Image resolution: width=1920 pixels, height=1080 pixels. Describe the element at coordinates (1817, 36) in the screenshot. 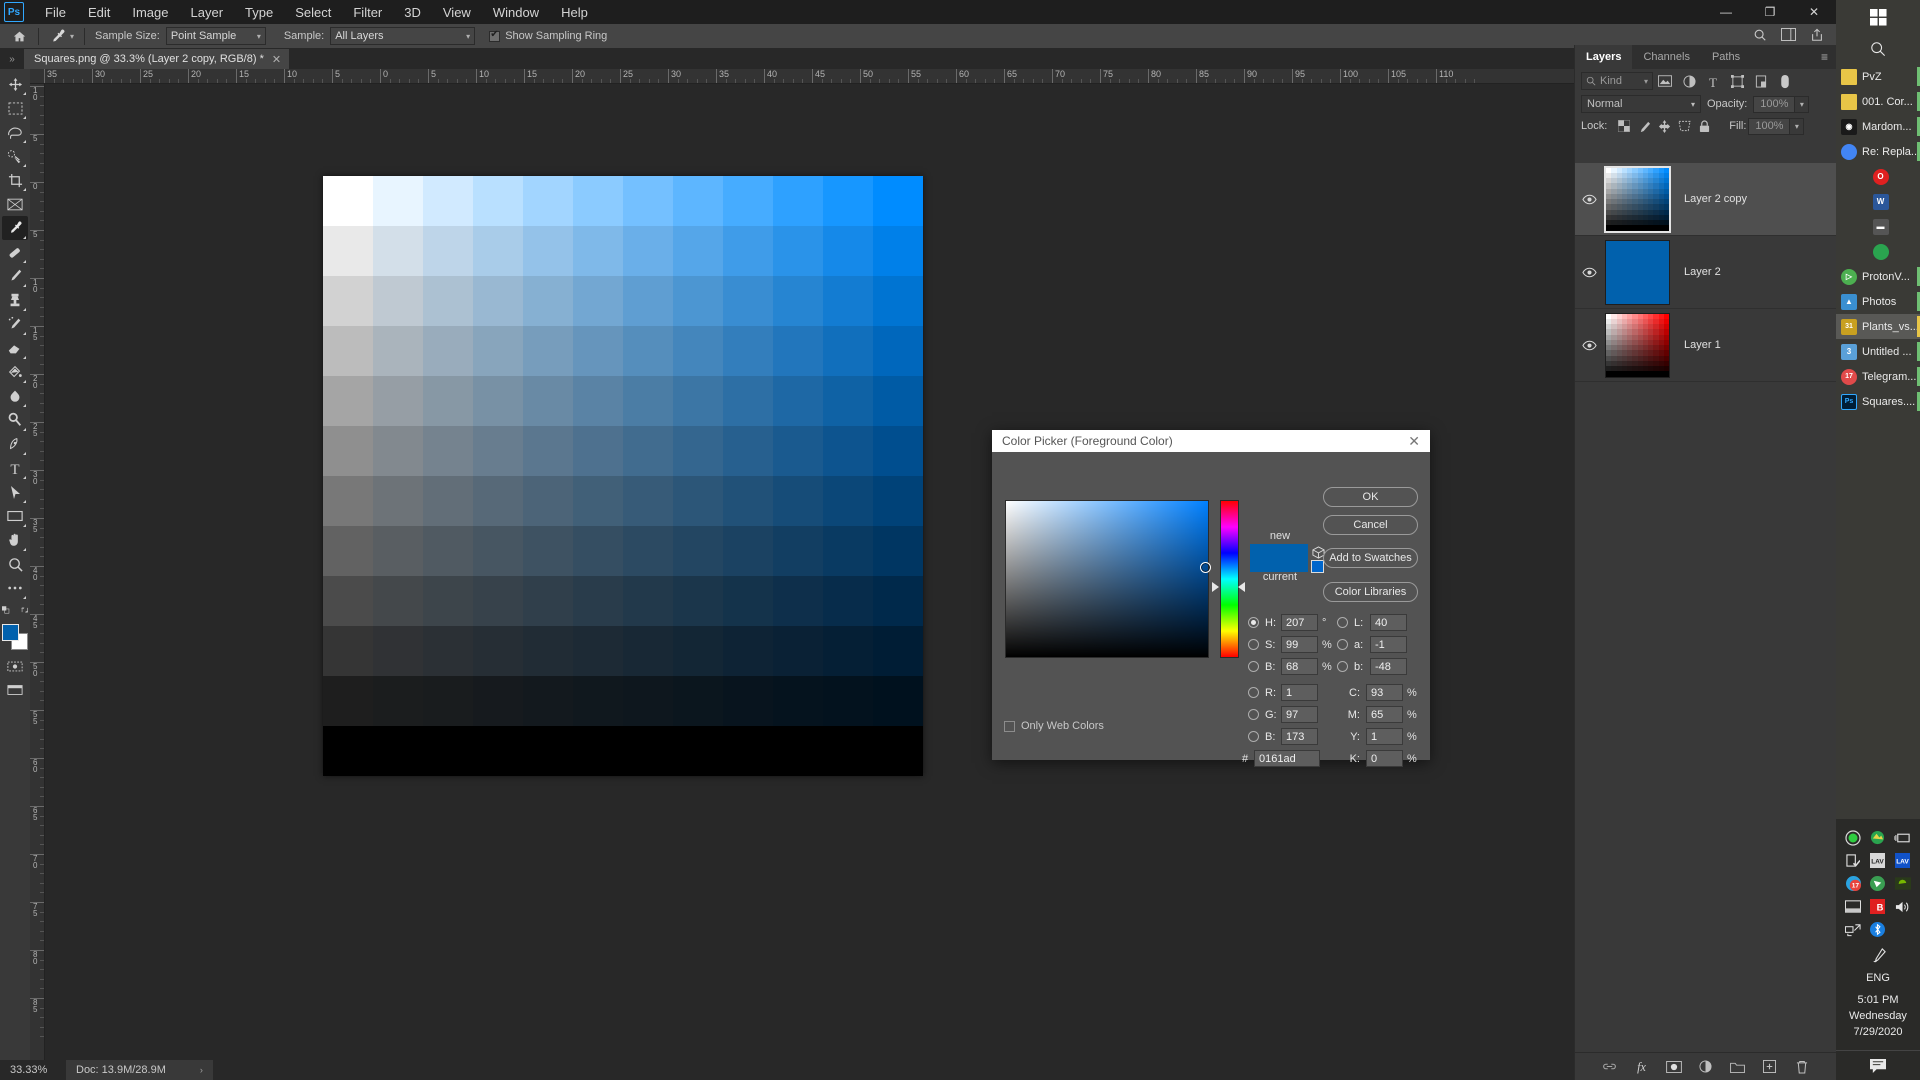

I see `share-icon` at that location.